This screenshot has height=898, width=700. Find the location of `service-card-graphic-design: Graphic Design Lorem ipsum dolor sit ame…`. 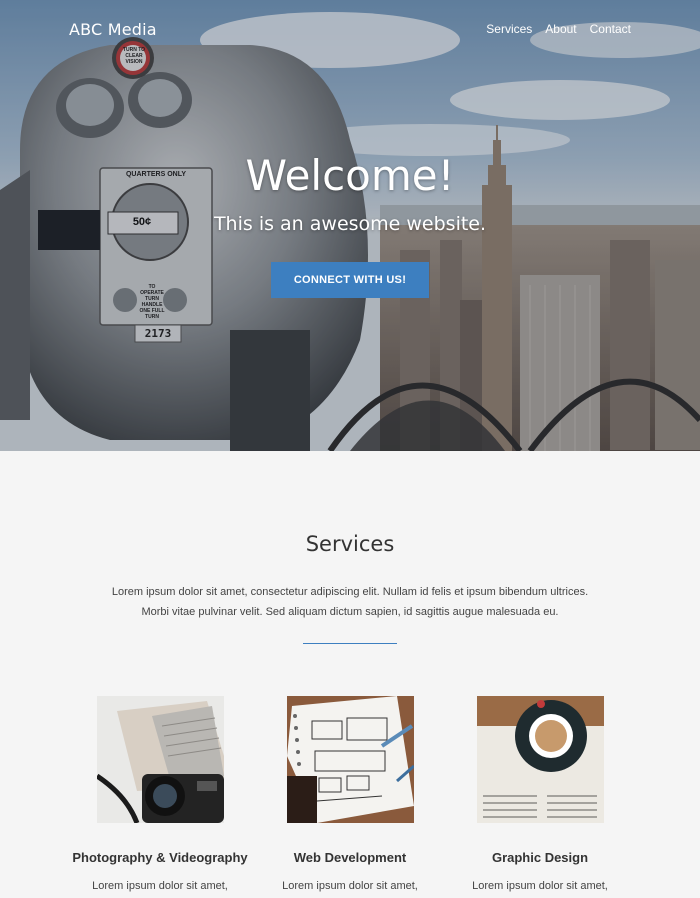

service-card-graphic-design: Graphic Design Lorem ipsum dolor sit ame… is located at coordinates (540, 794).